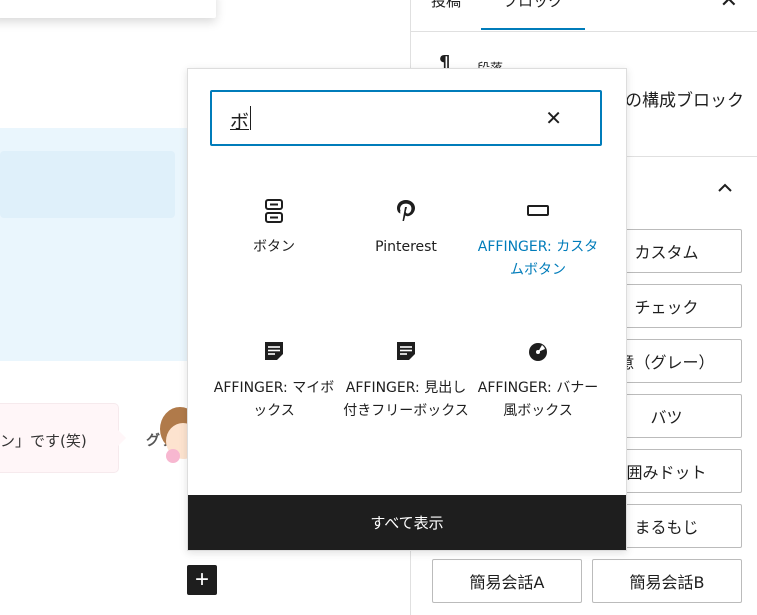 The width and height of the screenshot is (757, 615). I want to click on banner-box-icon, so click(538, 352).